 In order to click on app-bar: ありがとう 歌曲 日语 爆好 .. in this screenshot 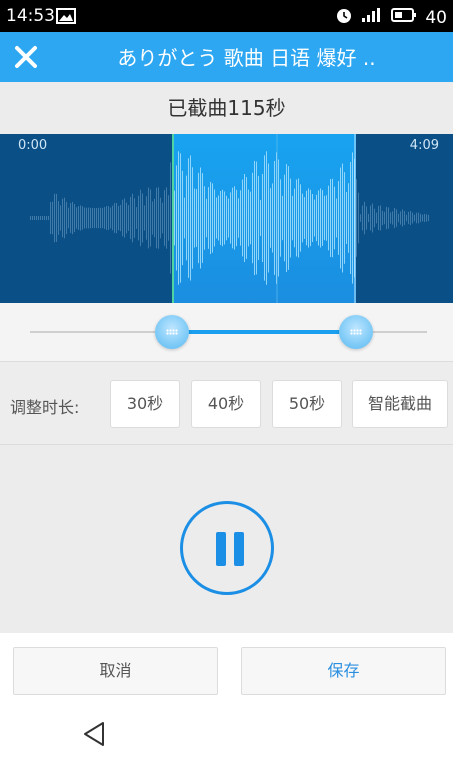, I will do `click(226, 57)`.